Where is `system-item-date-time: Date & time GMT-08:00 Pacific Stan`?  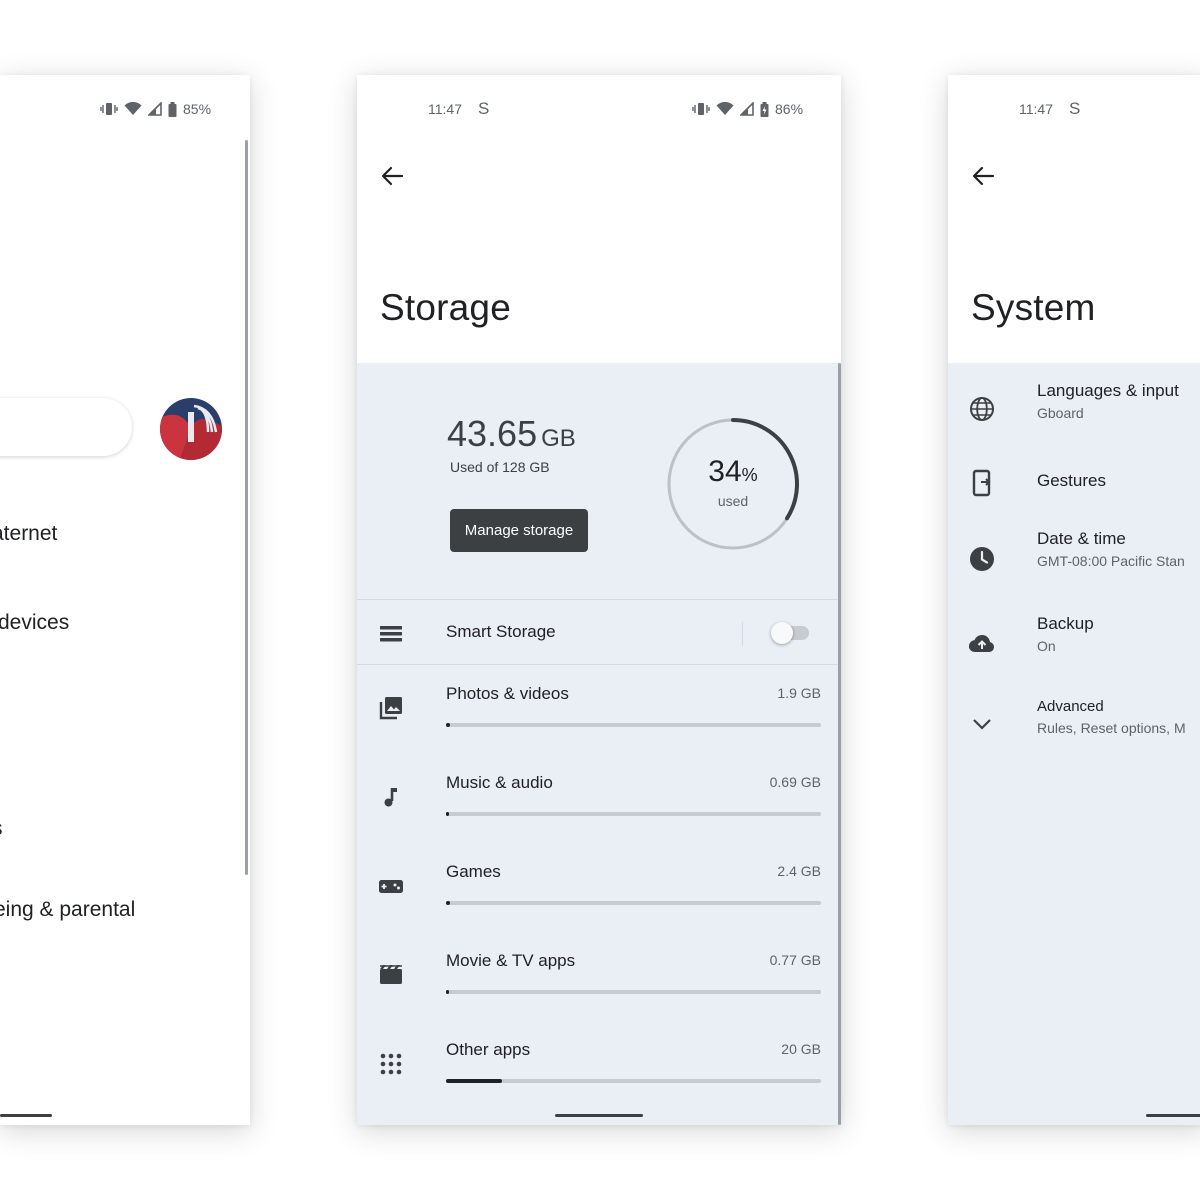
system-item-date-time: Date & time GMT-08:00 Pacific Stan is located at coordinates (1074, 564).